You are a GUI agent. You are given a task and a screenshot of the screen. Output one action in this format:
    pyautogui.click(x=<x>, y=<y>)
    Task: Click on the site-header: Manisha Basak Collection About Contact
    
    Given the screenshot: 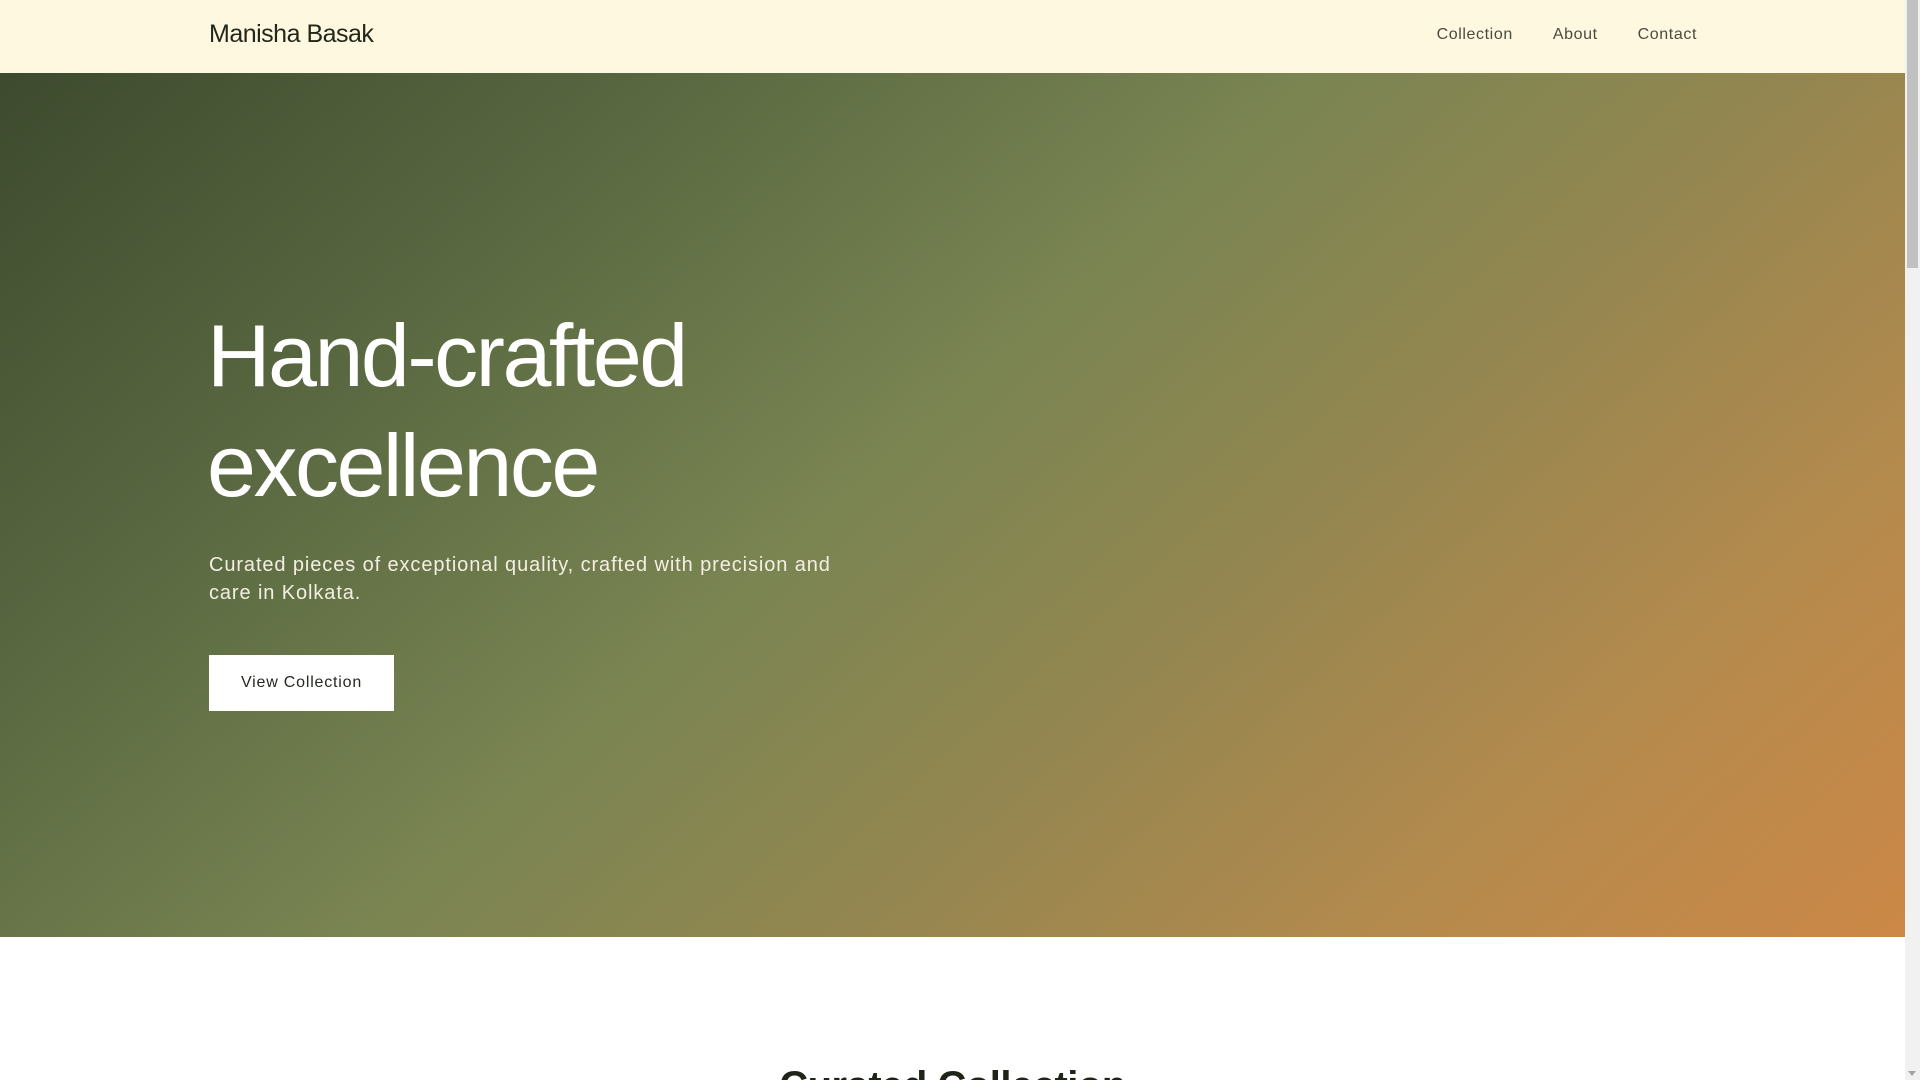 What is the action you would take?
    pyautogui.click(x=952, y=36)
    